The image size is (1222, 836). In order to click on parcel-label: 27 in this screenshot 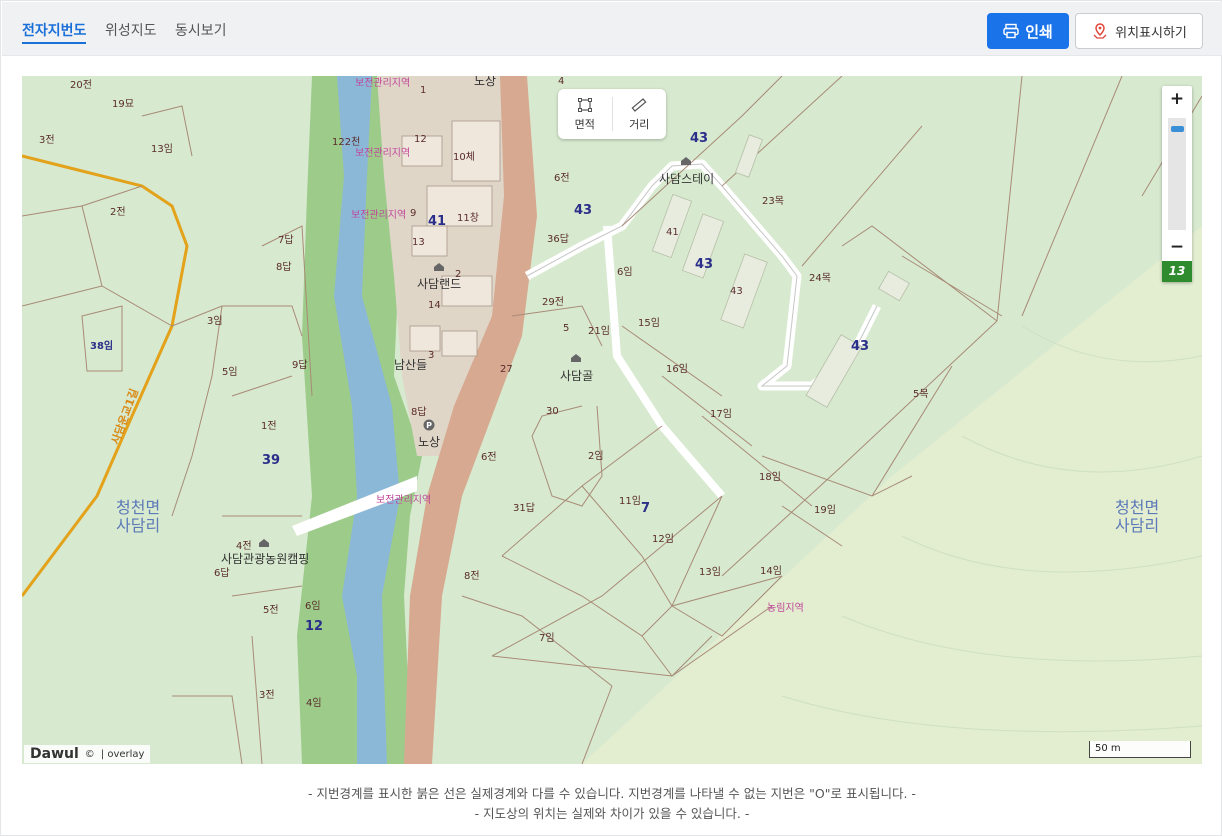, I will do `click(506, 369)`.